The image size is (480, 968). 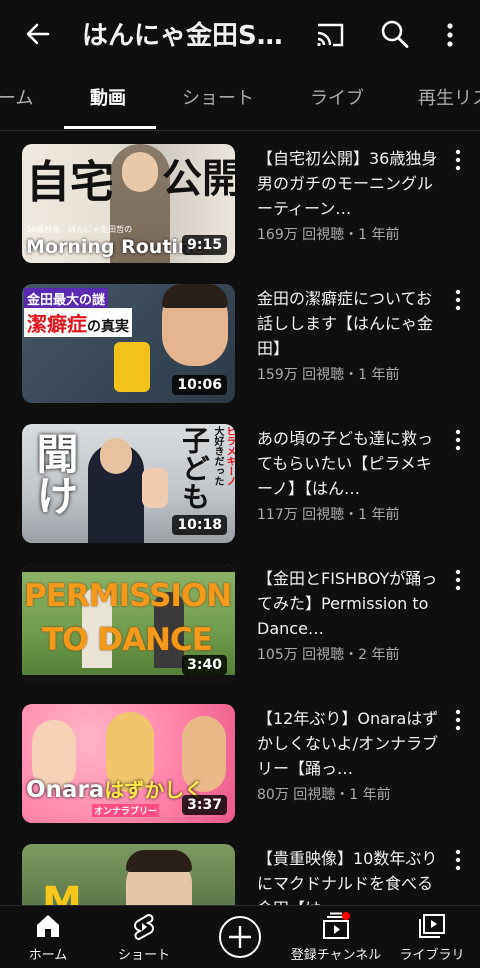 I want to click on nav-library-label: ライブラリ, so click(x=432, y=955).